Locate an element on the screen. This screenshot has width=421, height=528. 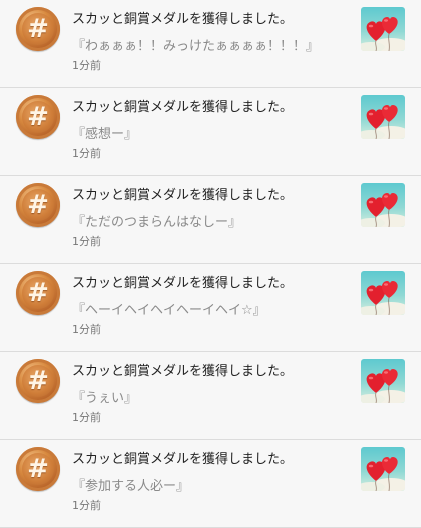
notification-quote: 『参加する人必ー』 is located at coordinates (131, 486).